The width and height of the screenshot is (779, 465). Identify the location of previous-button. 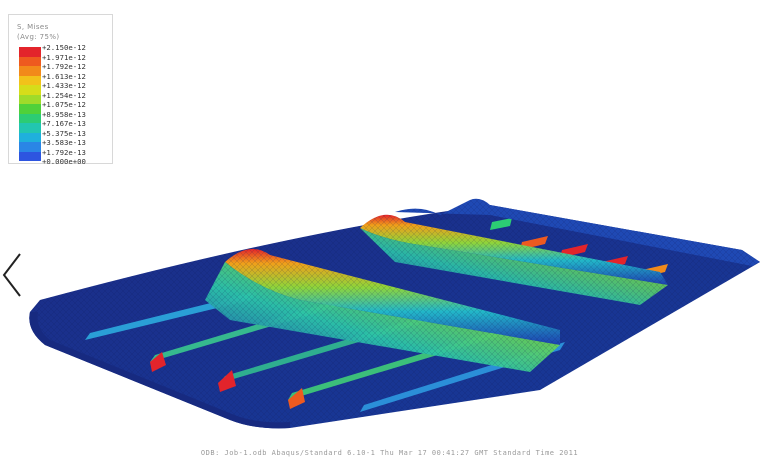
(13, 275).